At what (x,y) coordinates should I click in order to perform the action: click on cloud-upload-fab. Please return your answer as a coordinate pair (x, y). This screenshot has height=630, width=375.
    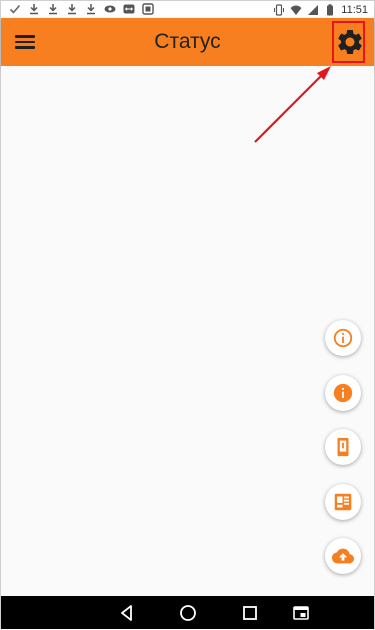
    Looking at the image, I should click on (343, 556).